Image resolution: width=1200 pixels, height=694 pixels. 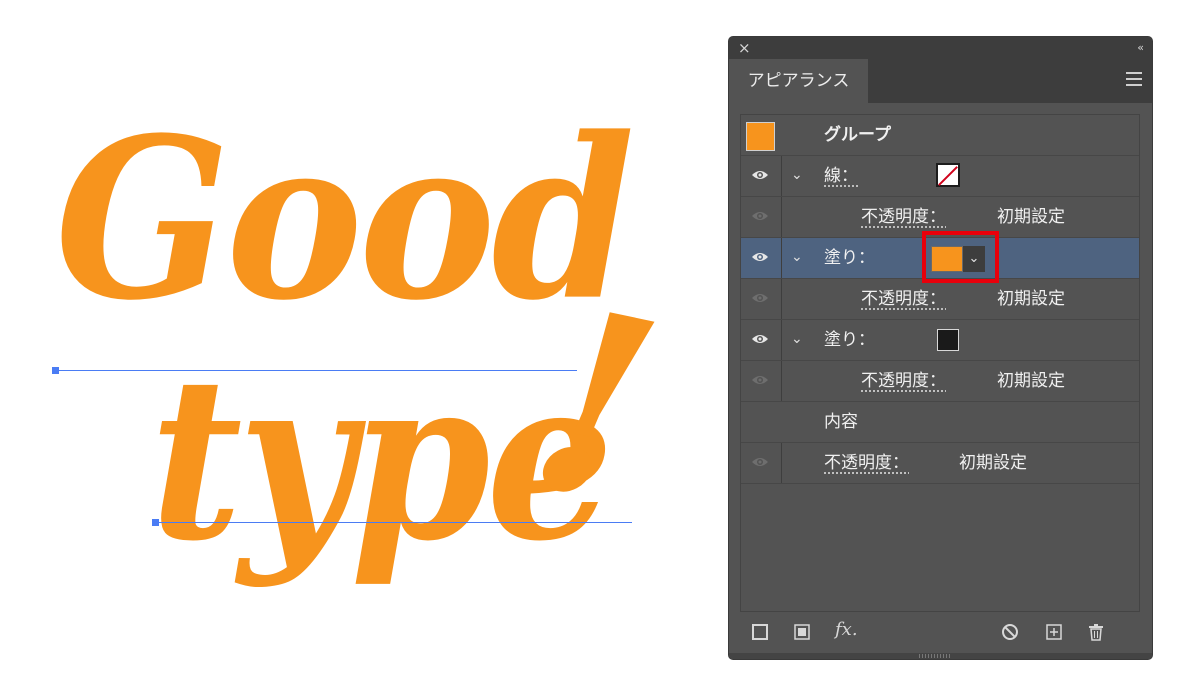 What do you see at coordinates (1054, 634) in the screenshot?
I see `duplicate-icon` at bounding box center [1054, 634].